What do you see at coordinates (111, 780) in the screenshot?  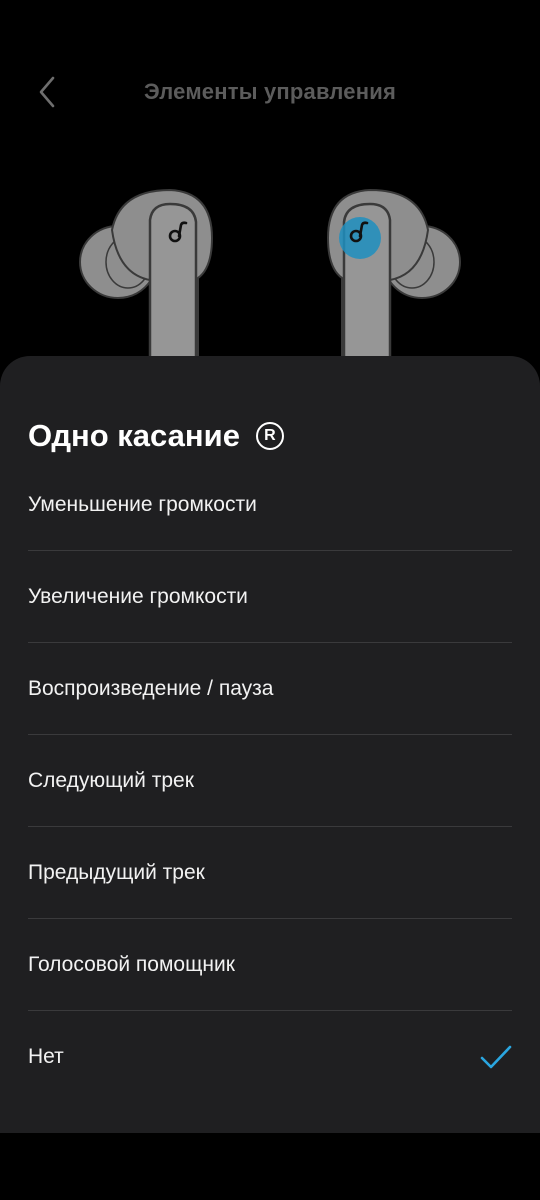 I see `option-label: Следующий трек` at bounding box center [111, 780].